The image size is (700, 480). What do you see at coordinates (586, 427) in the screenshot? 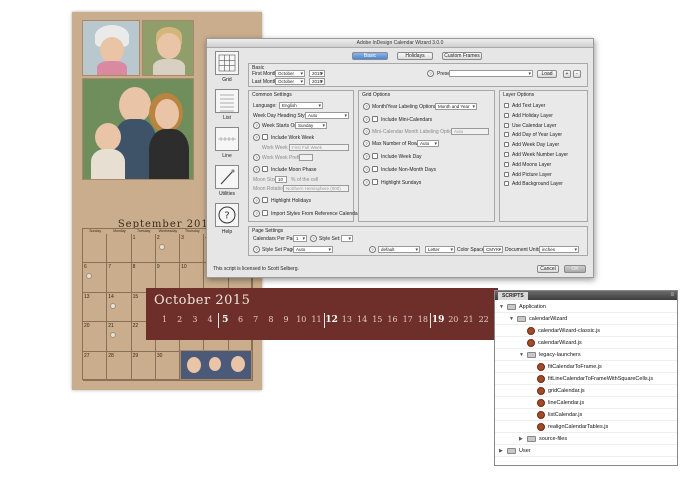
I see `script-row: realignCalendarTables.js` at bounding box center [586, 427].